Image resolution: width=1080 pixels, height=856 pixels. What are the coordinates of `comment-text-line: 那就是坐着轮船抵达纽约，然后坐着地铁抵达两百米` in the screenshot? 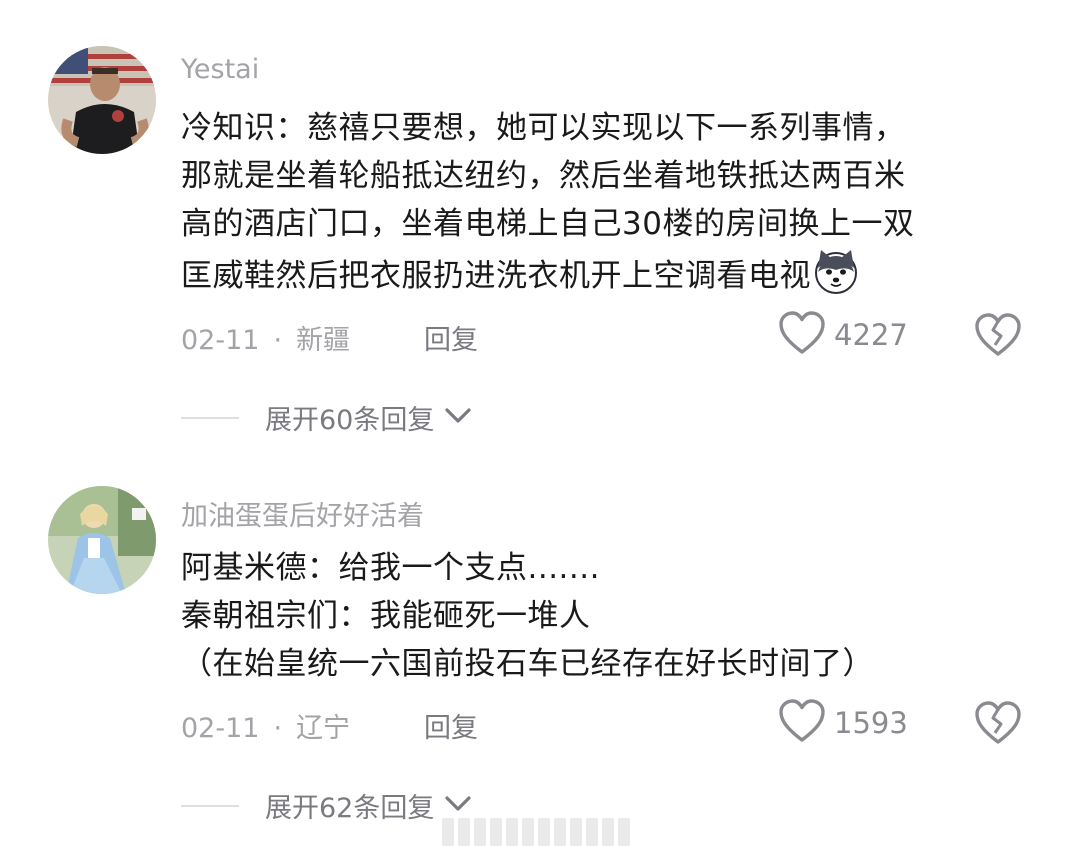 It's located at (543, 176).